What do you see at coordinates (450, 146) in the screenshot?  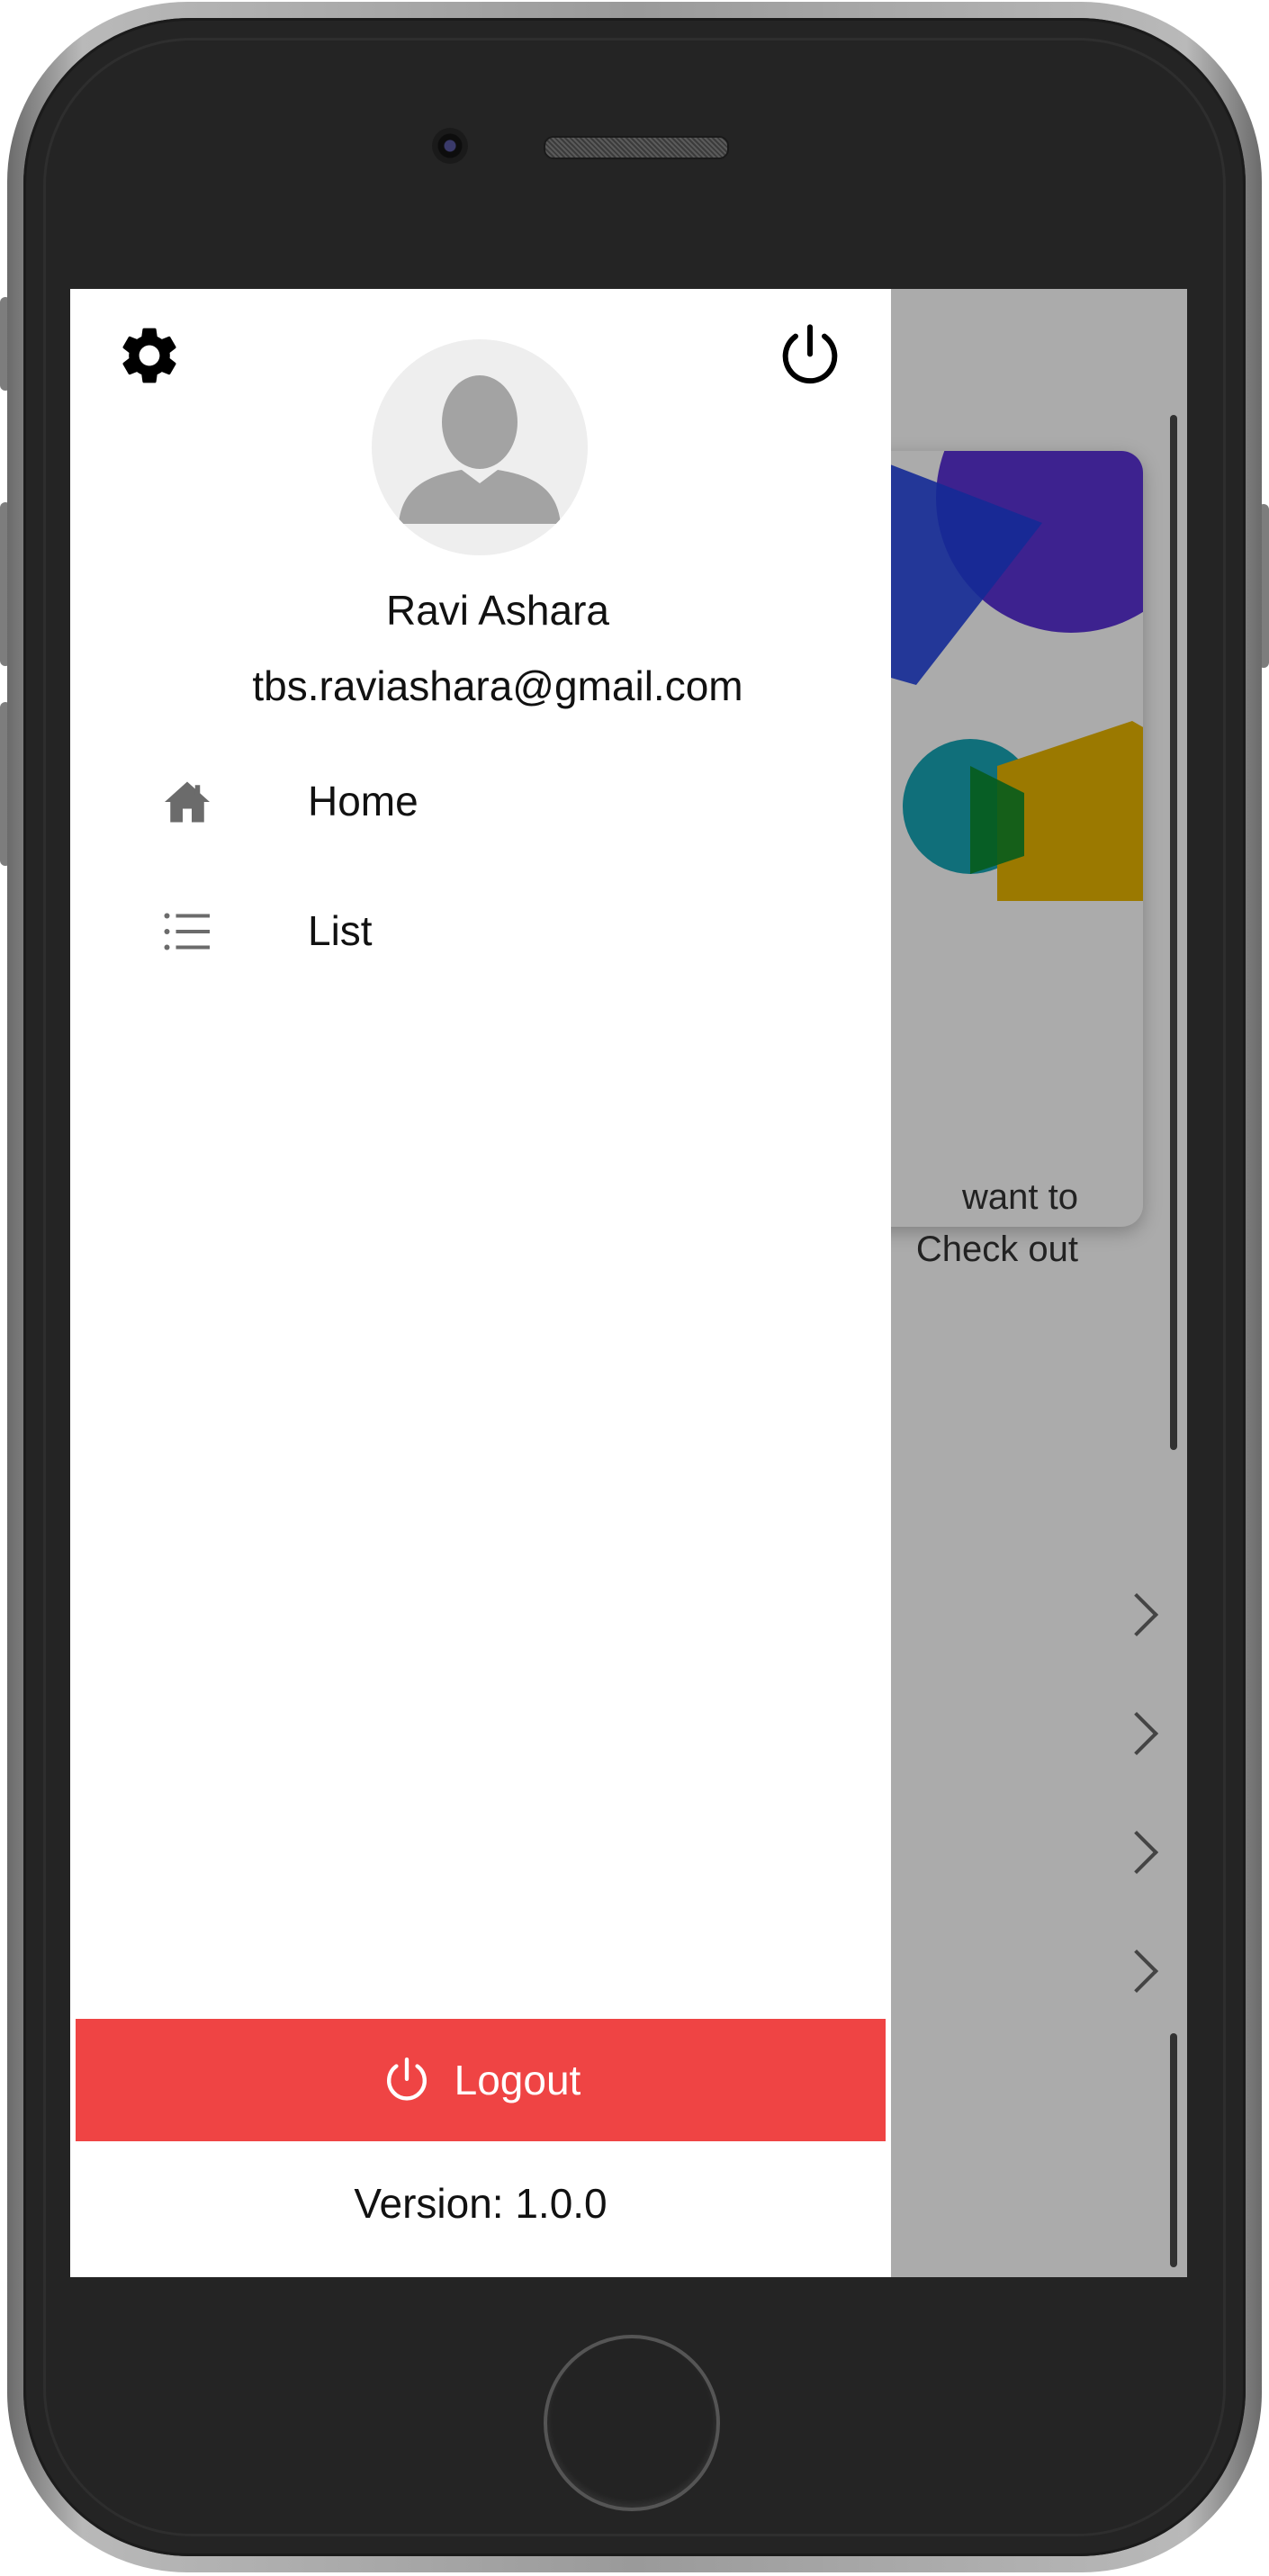 I see `front-camera` at bounding box center [450, 146].